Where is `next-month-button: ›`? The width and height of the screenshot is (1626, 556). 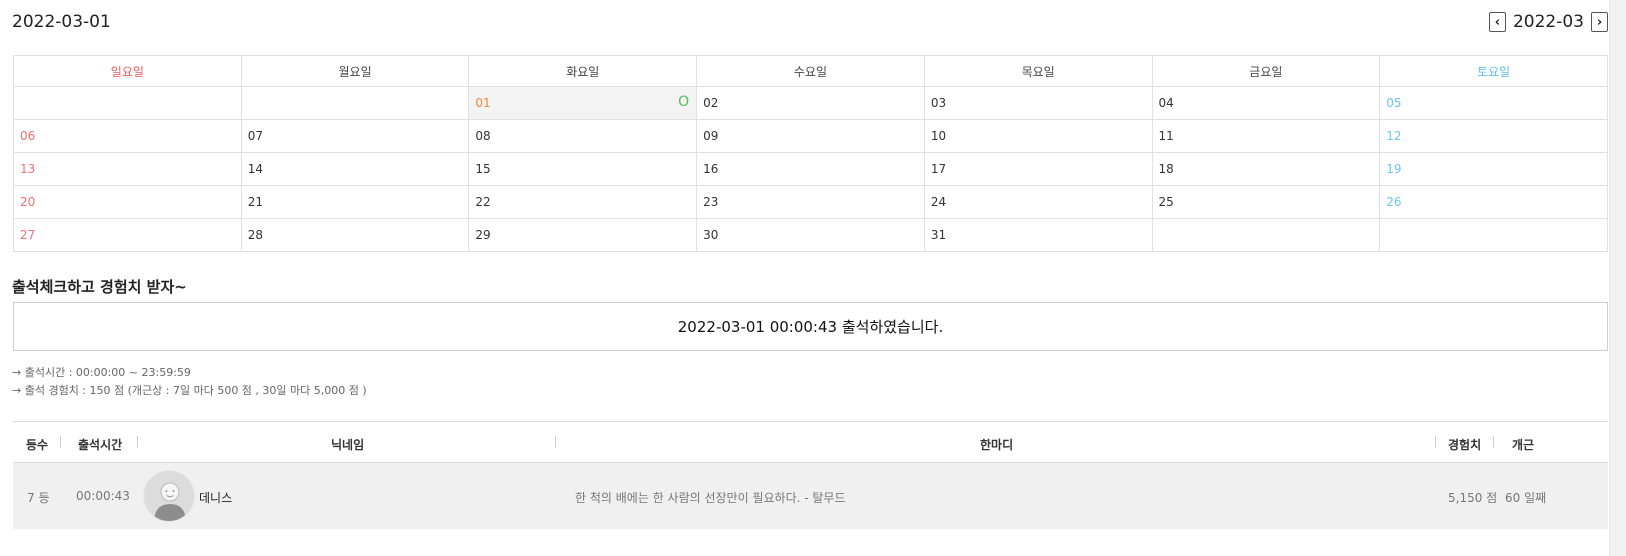
next-month-button: › is located at coordinates (1599, 22).